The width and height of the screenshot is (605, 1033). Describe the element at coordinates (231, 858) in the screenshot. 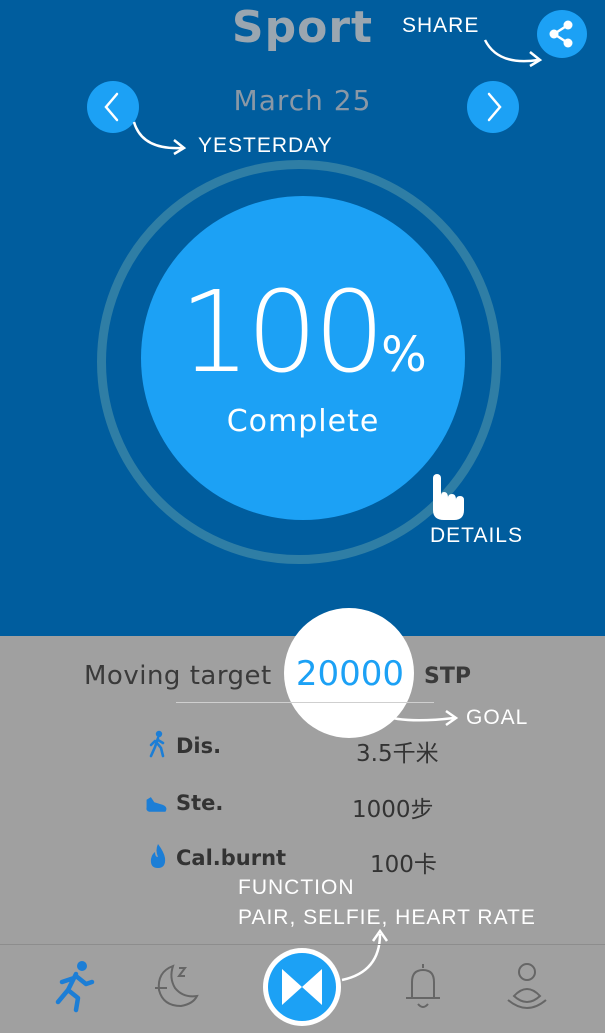

I see `stat-label-calories: Cal.burnt` at that location.